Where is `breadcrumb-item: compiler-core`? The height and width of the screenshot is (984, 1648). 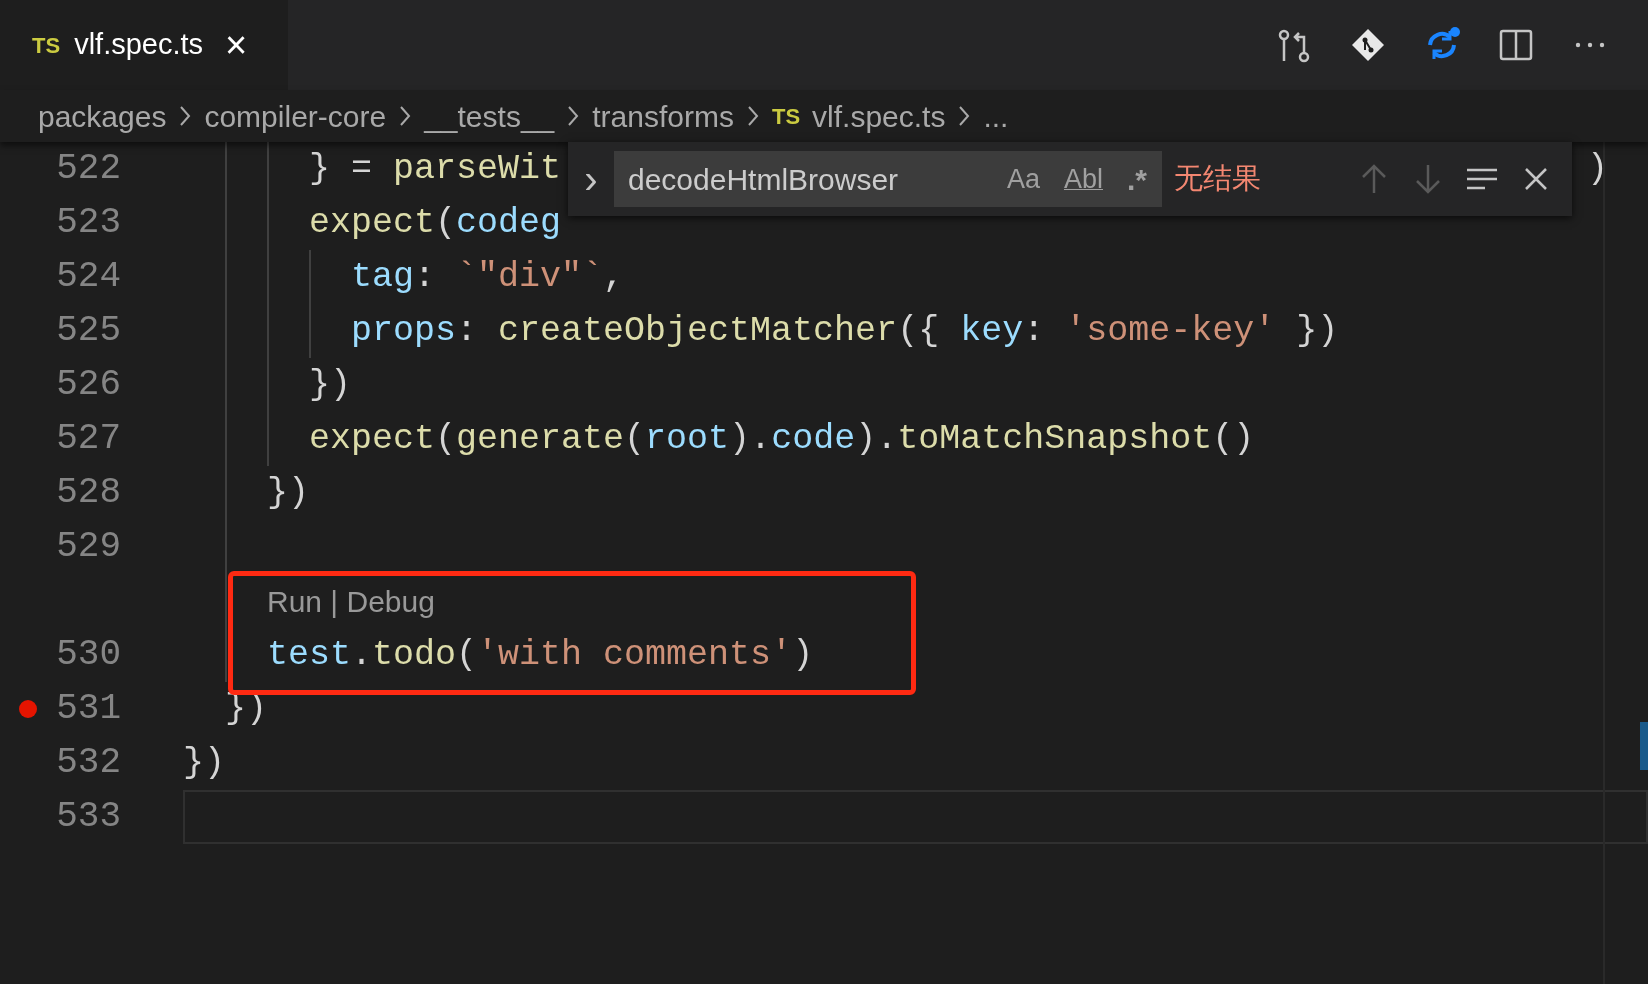 breadcrumb-item: compiler-core is located at coordinates (295, 116).